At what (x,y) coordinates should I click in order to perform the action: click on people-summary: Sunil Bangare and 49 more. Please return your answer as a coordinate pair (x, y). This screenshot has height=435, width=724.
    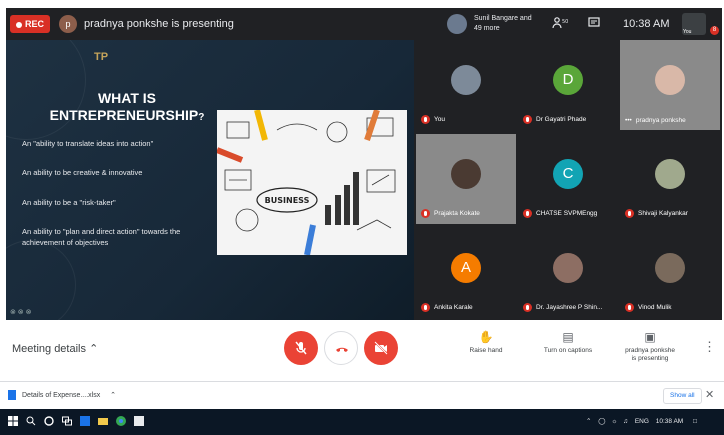
    Looking at the image, I should click on (504, 24).